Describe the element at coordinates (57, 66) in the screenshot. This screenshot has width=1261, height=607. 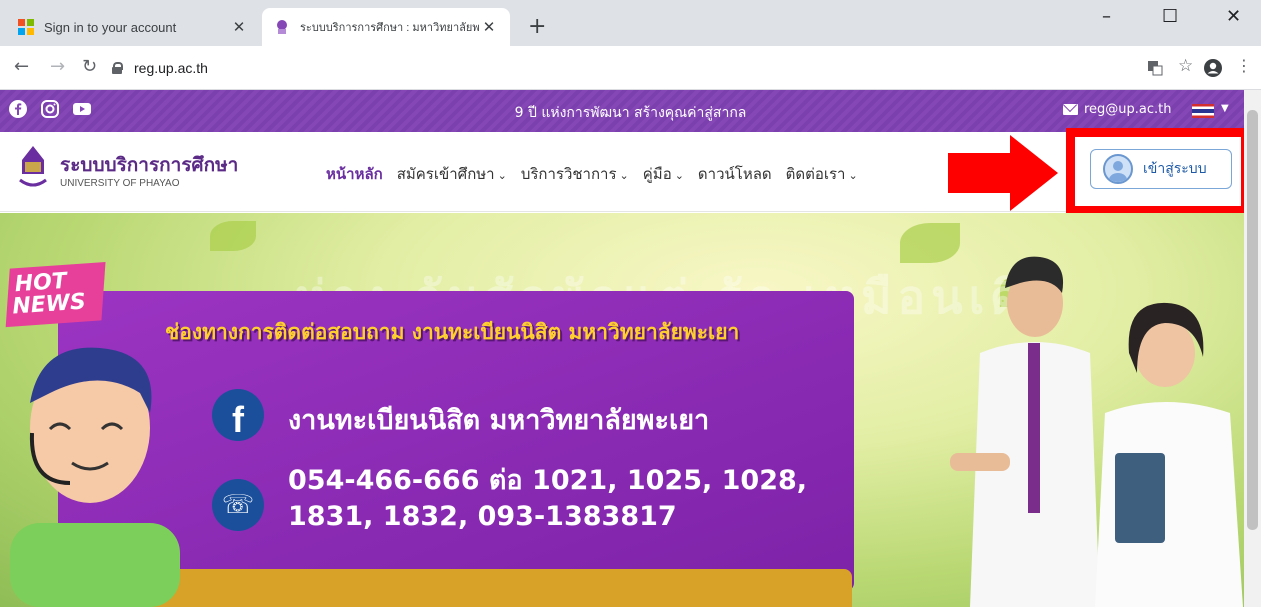
I see `forward-arrow-icon: →` at that location.